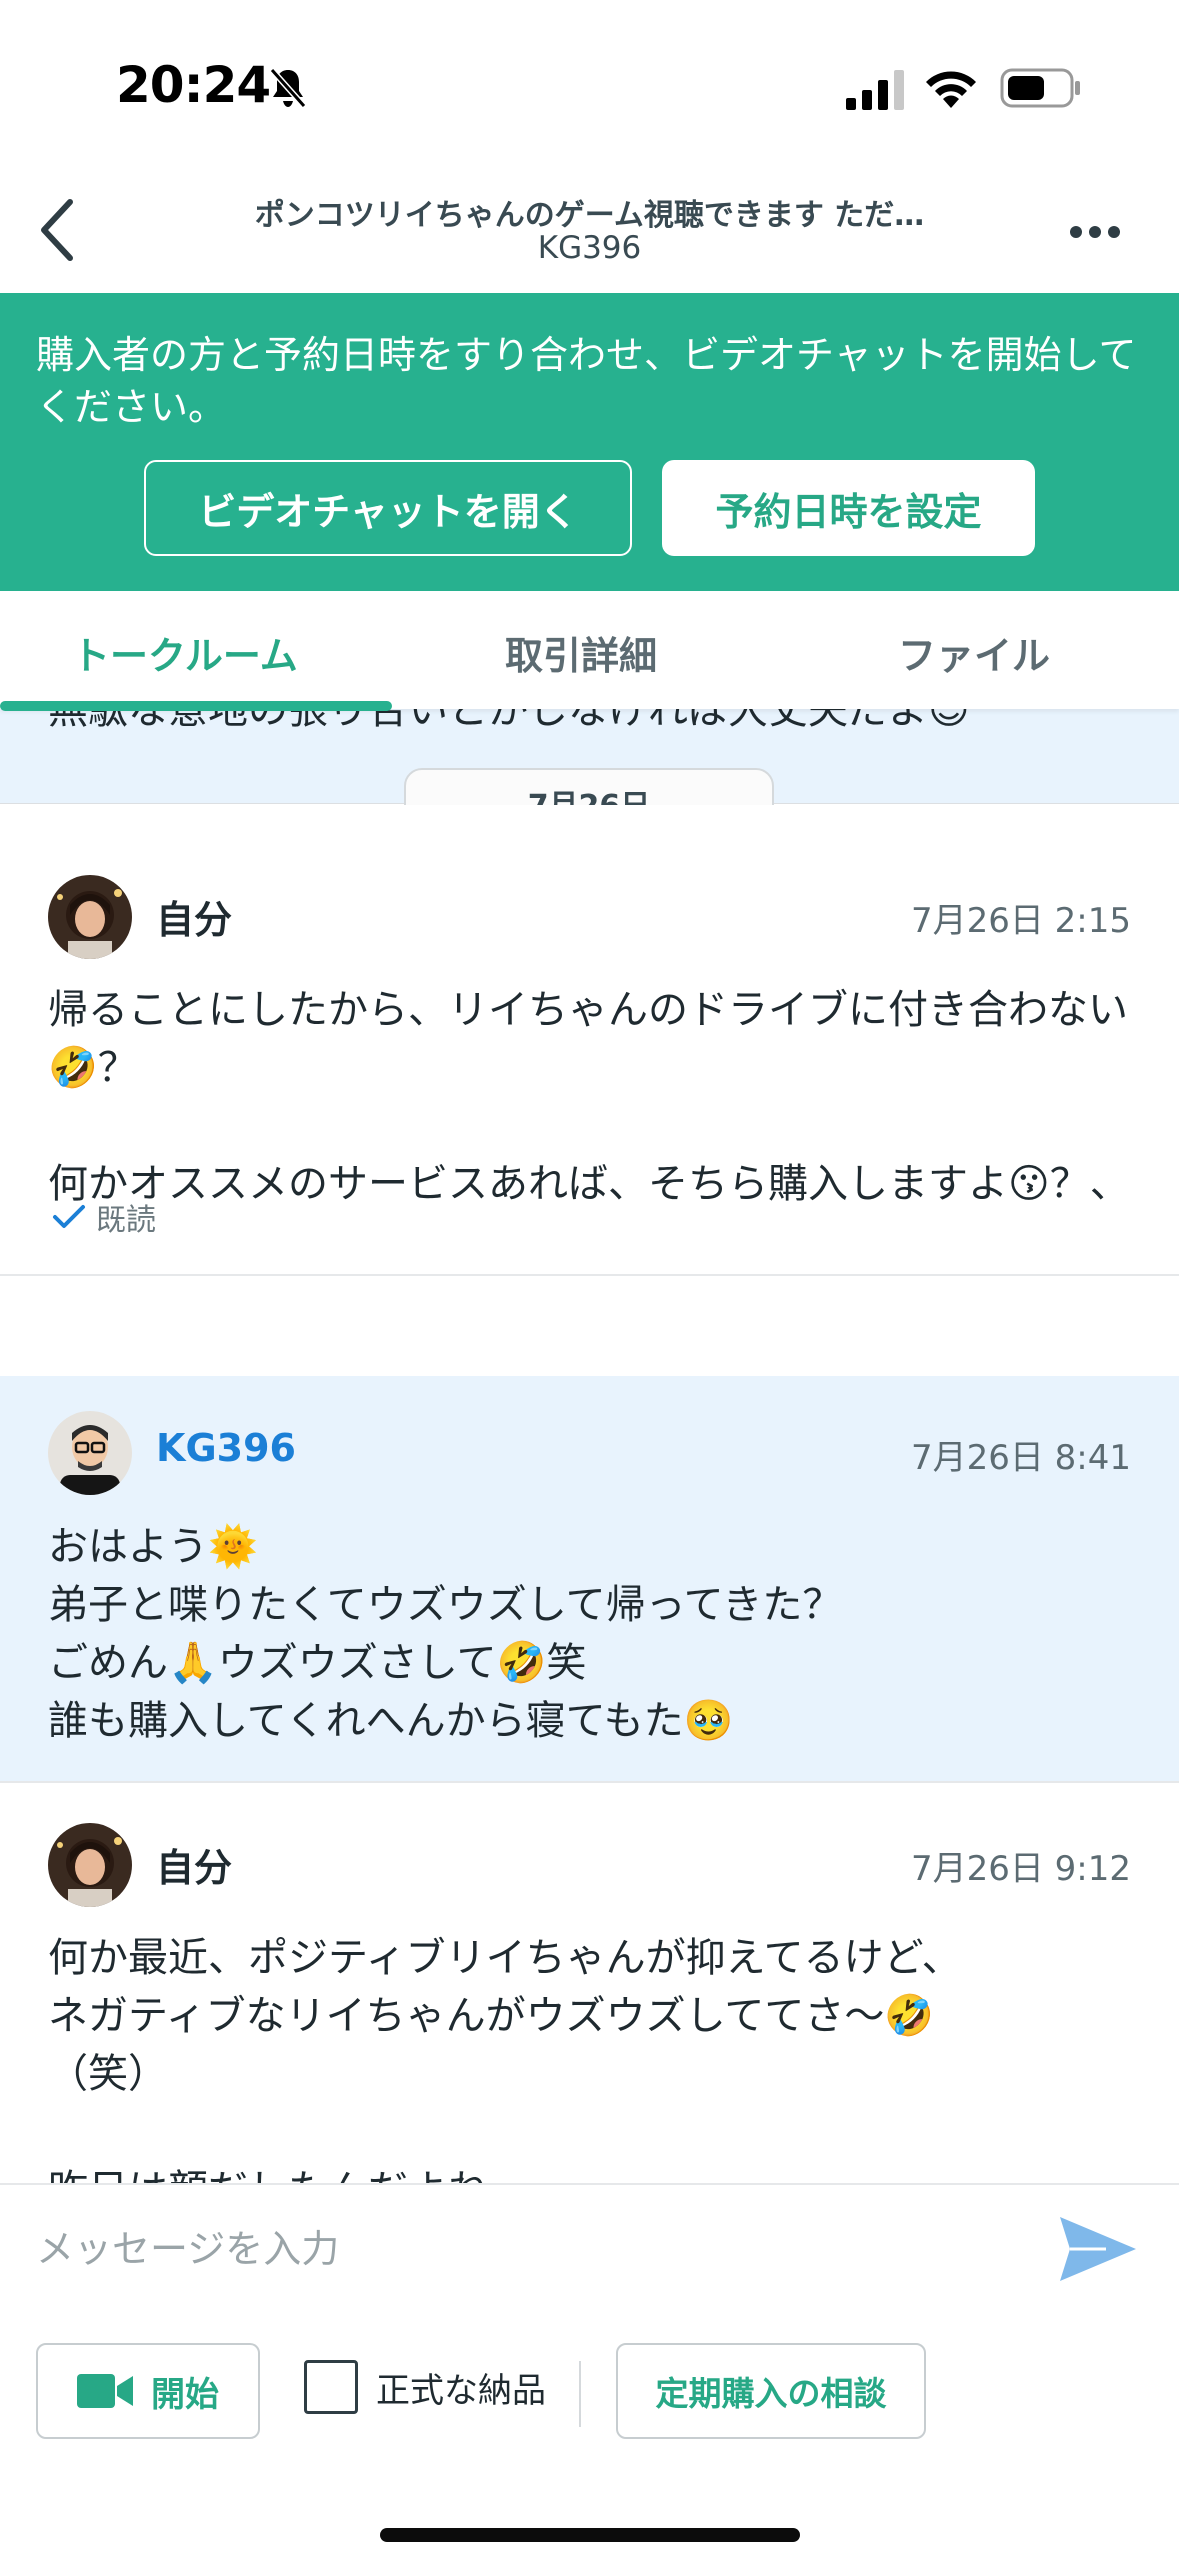 The image size is (1179, 2556). What do you see at coordinates (590, 2535) in the screenshot?
I see `home-indicator` at bounding box center [590, 2535].